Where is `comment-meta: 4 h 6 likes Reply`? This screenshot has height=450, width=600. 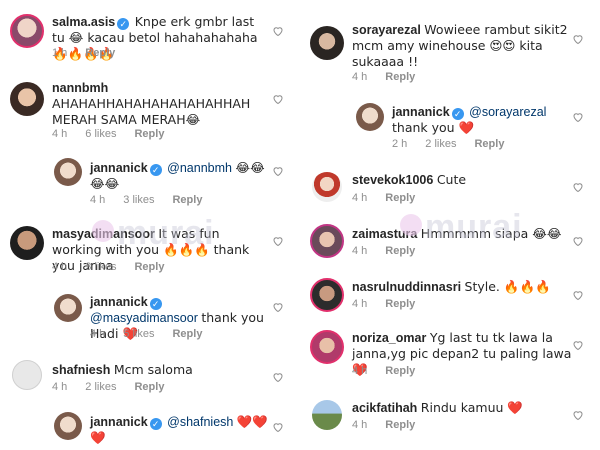
comment-meta: 4 h 6 likes Reply is located at coordinates (117, 134).